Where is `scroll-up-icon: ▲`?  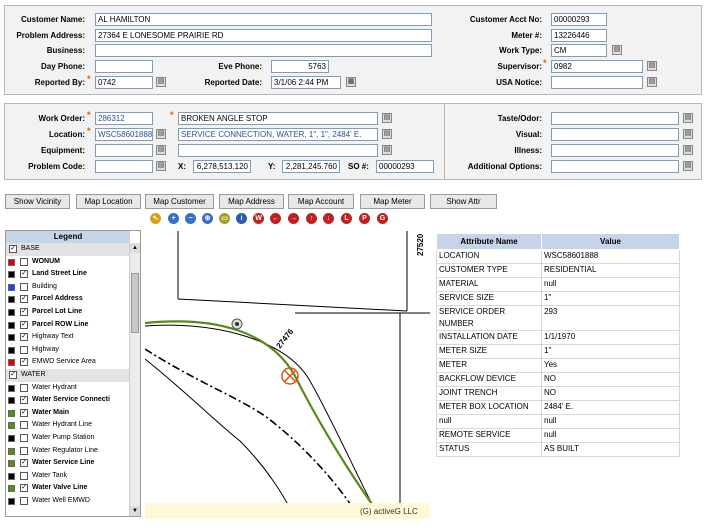 scroll-up-icon: ▲ is located at coordinates (135, 248).